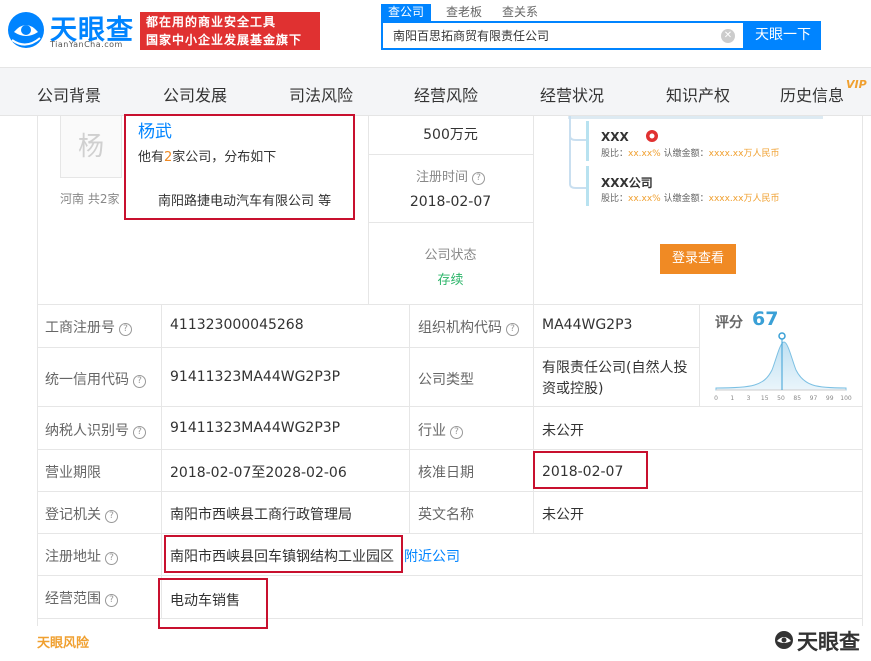 The width and height of the screenshot is (871, 661). What do you see at coordinates (783, 35) in the screenshot?
I see `search-button: 天眼一下` at bounding box center [783, 35].